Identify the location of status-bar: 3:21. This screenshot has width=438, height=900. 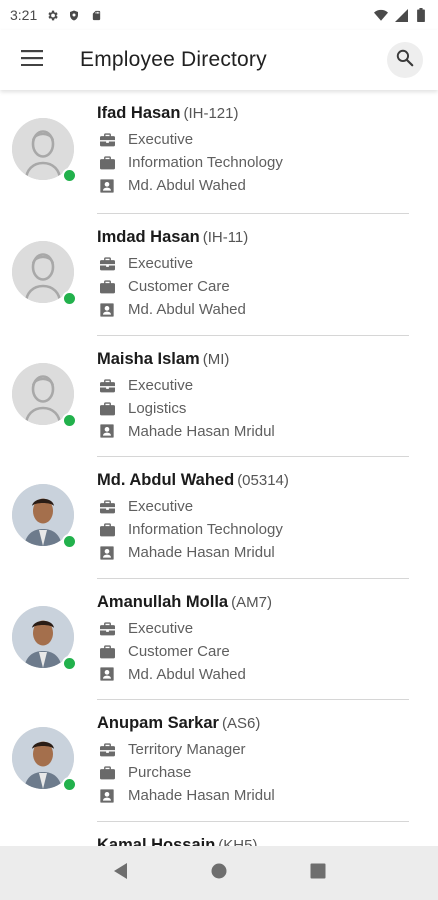
(219, 15).